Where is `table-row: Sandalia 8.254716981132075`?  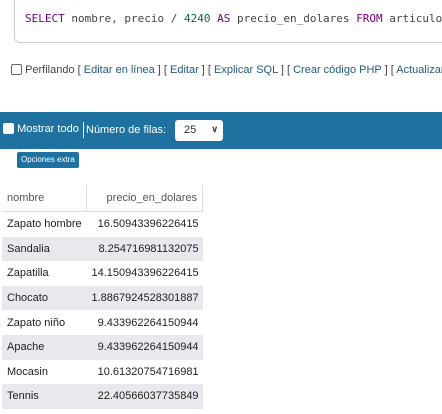 table-row: Sandalia 8.254716981132075 is located at coordinates (102, 249).